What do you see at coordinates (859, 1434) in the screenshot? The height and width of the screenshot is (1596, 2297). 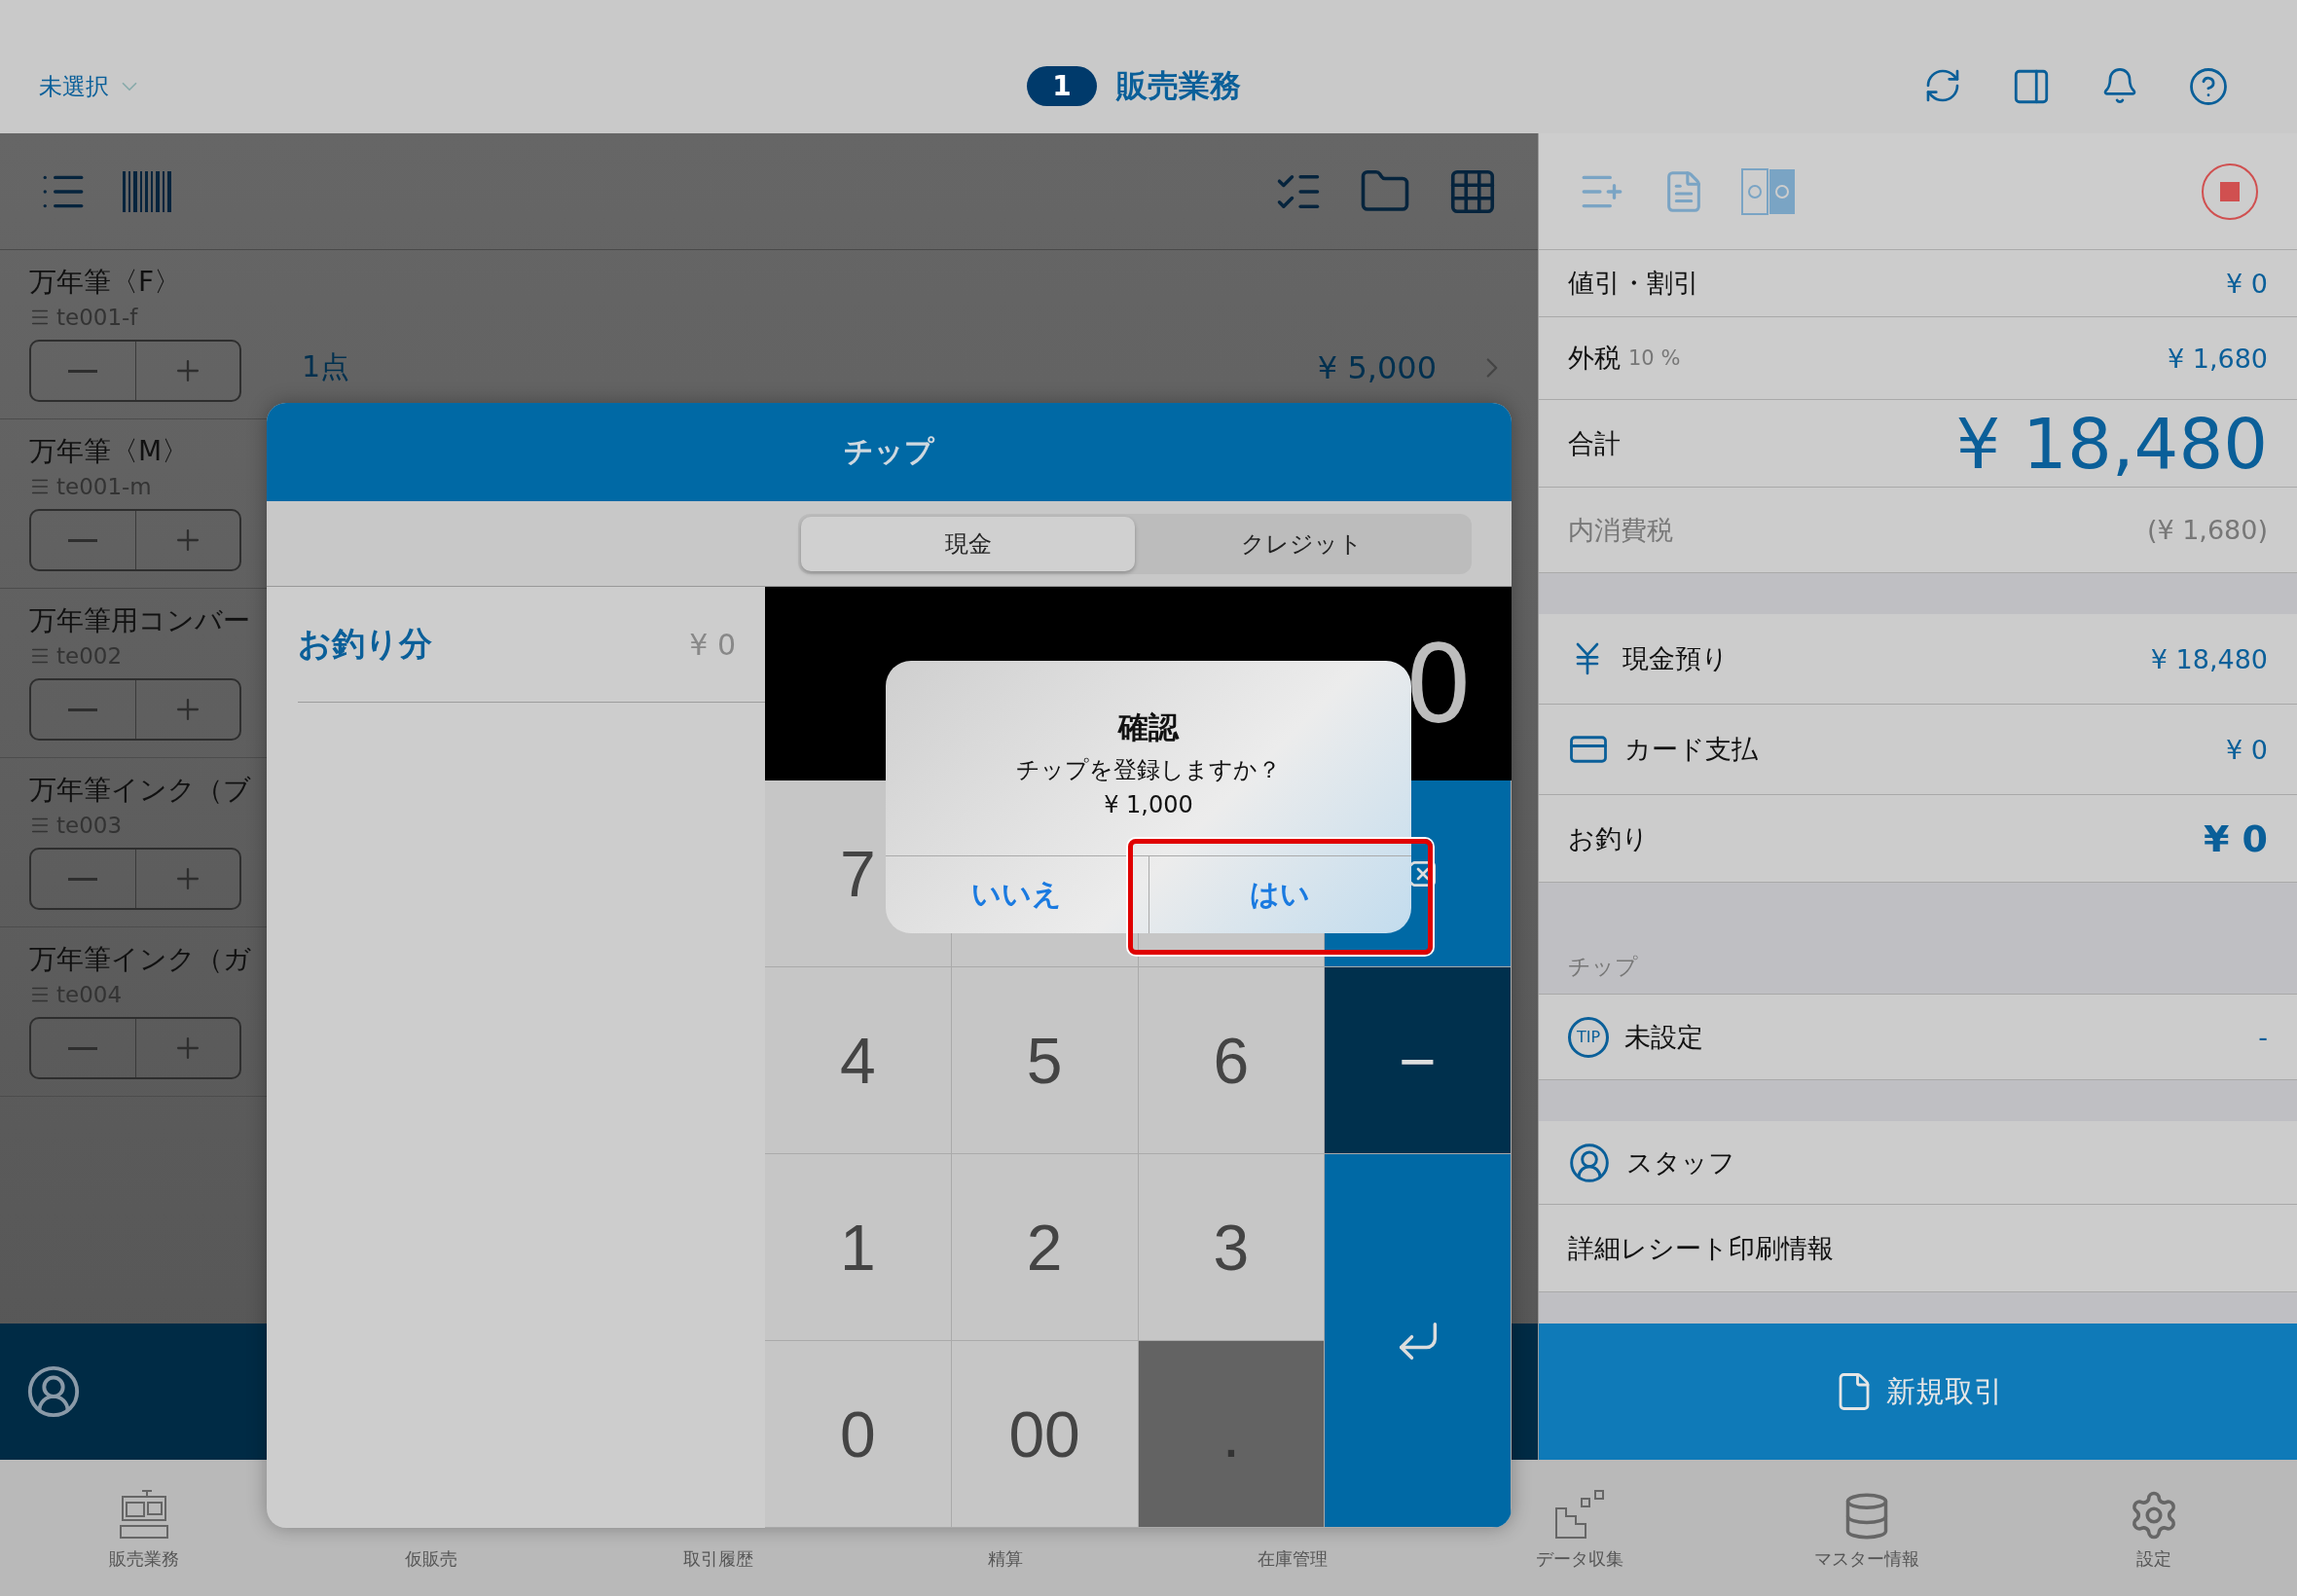 I see `keypad-key: 0` at bounding box center [859, 1434].